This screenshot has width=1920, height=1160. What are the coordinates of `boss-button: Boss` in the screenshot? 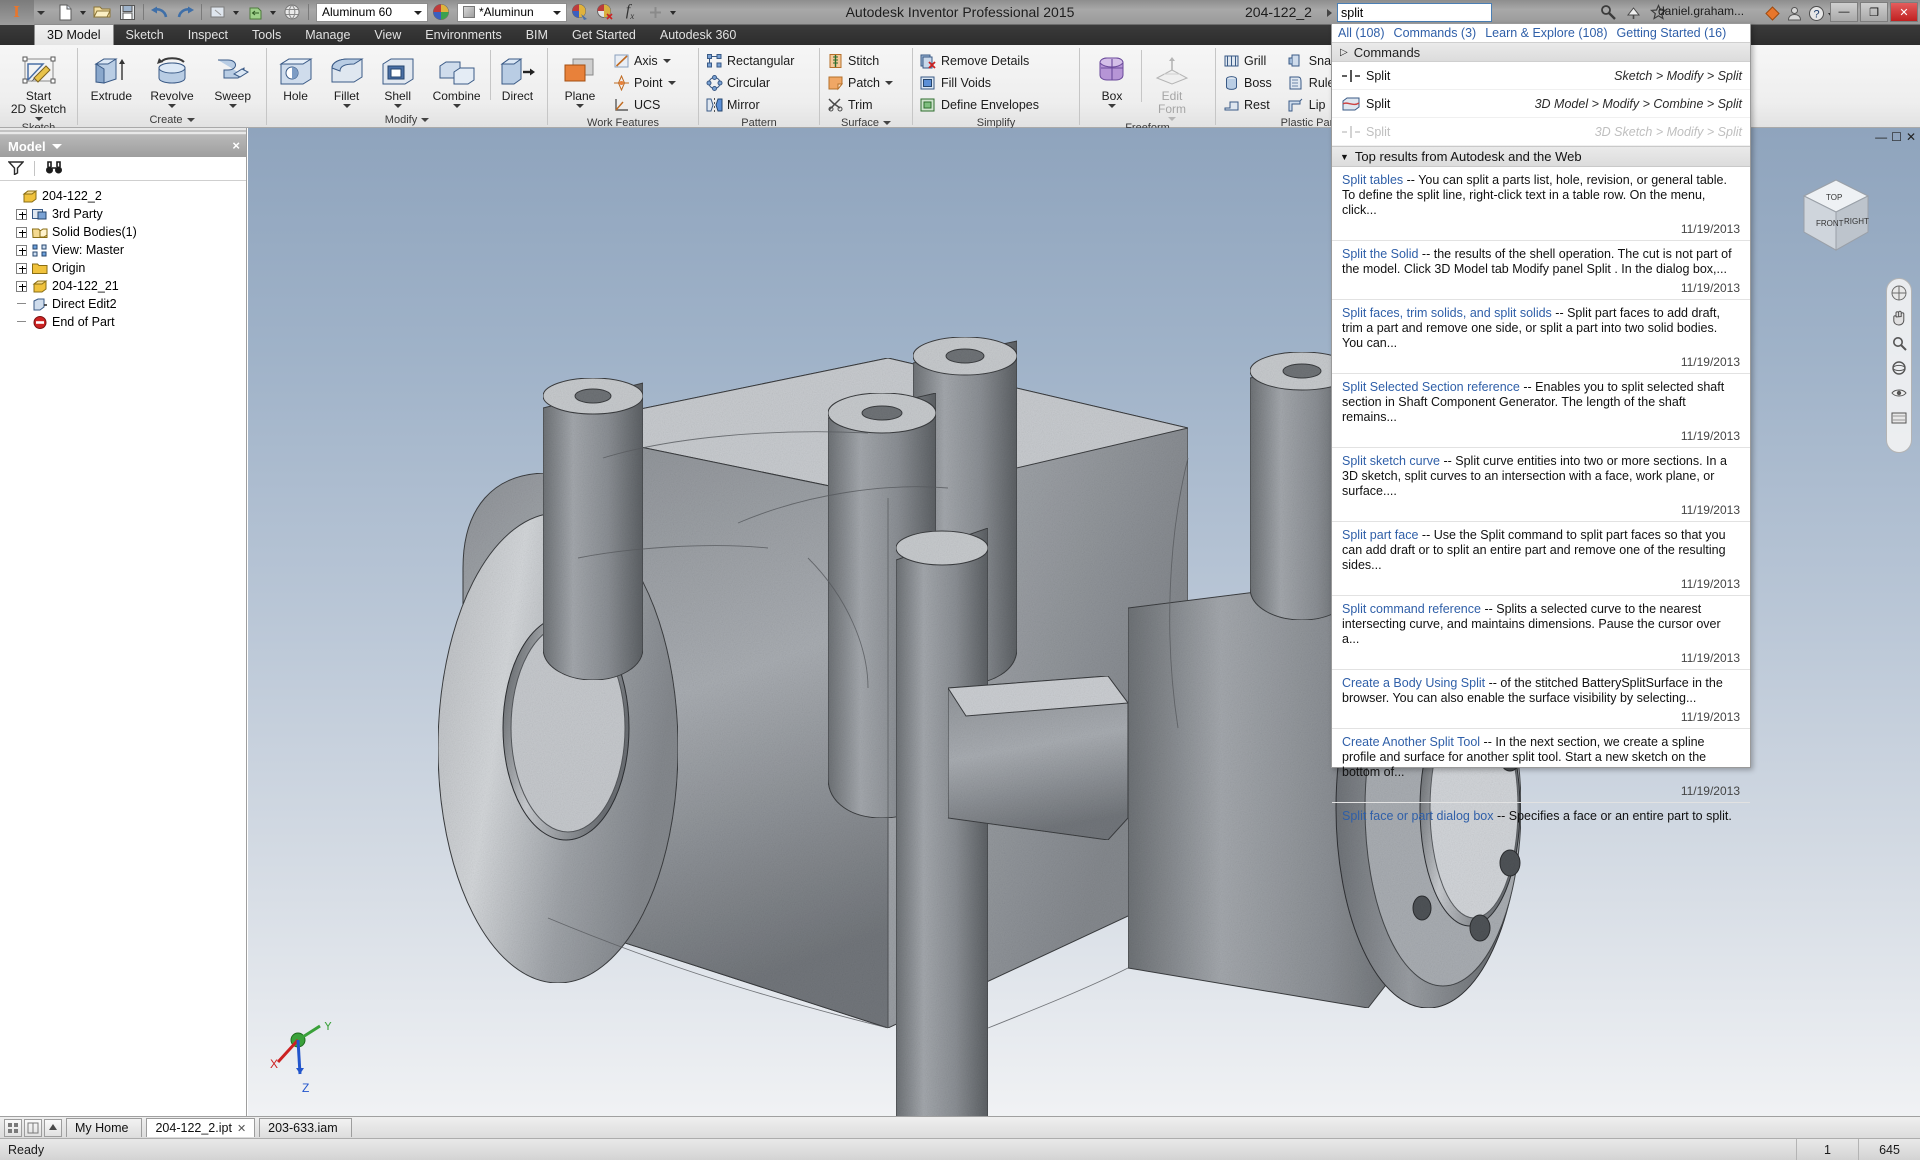 It's located at (1247, 83).